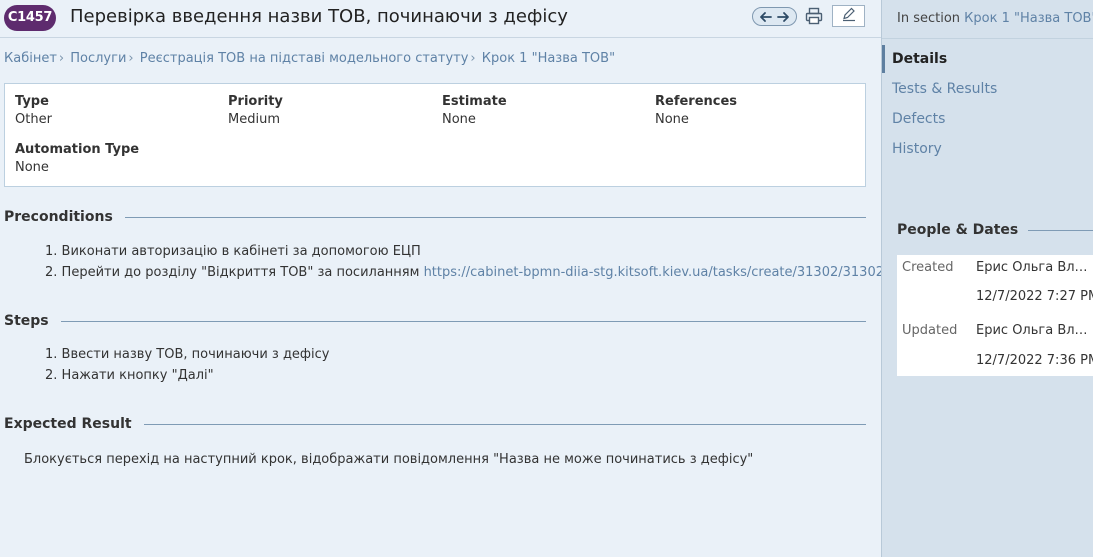 Image resolution: width=1093 pixels, height=557 pixels. Describe the element at coordinates (696, 110) in the screenshot. I see `field-references: References None` at that location.